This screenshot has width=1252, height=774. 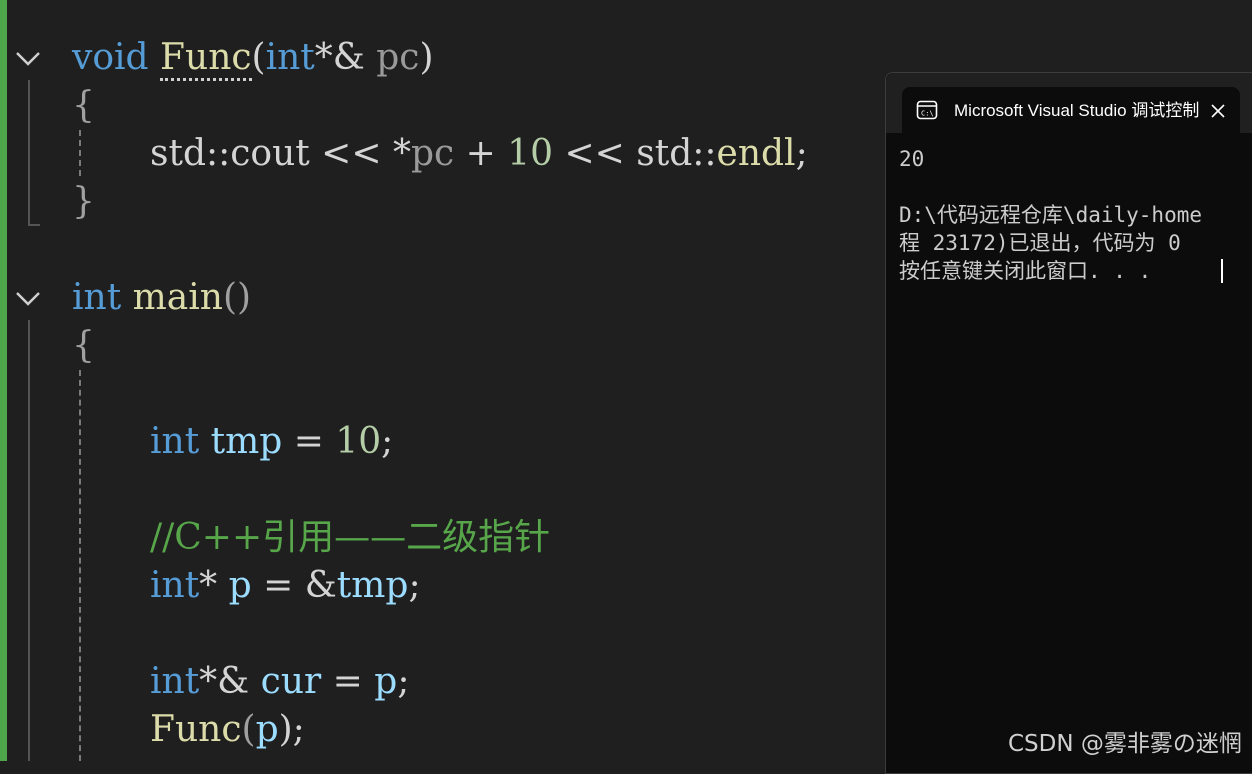 What do you see at coordinates (3, 380) in the screenshot?
I see `change-indicator-bar` at bounding box center [3, 380].